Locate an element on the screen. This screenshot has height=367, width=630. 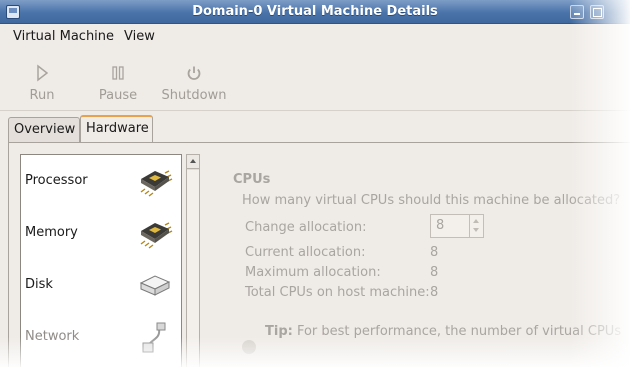
current-allocation-label: Current allocation: is located at coordinates (305, 252).